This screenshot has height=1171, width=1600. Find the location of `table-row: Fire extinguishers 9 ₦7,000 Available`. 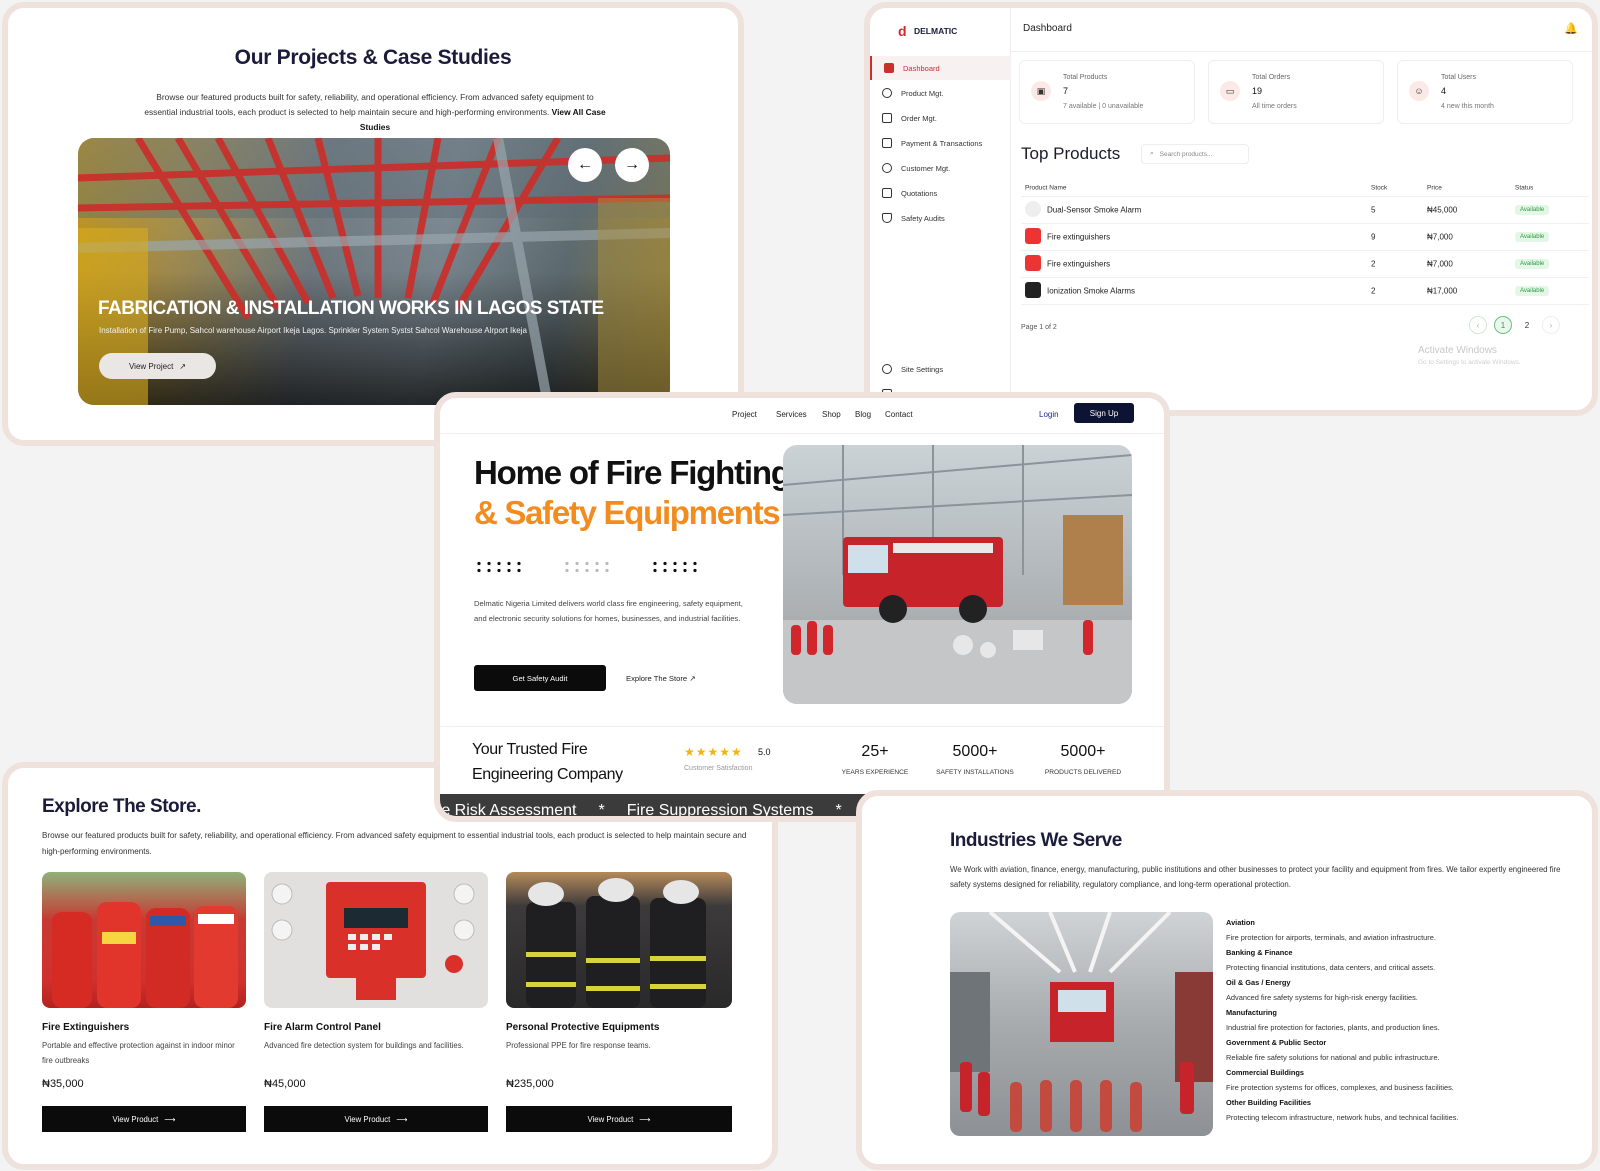

table-row: Fire extinguishers 9 ₦7,000 Available is located at coordinates (1305, 237).